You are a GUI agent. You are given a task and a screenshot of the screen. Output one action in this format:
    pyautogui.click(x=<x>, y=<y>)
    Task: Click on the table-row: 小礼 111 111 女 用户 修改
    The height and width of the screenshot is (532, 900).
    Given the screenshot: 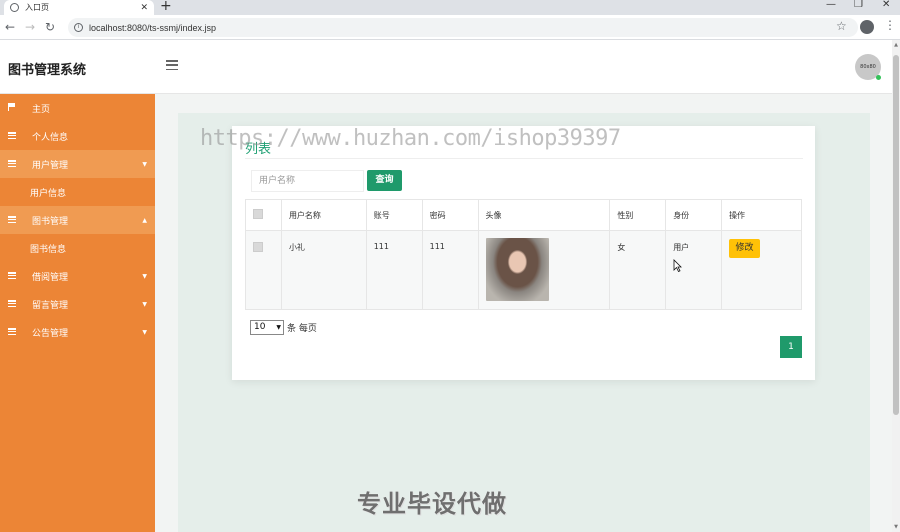 What is the action you would take?
    pyautogui.click(x=523, y=270)
    